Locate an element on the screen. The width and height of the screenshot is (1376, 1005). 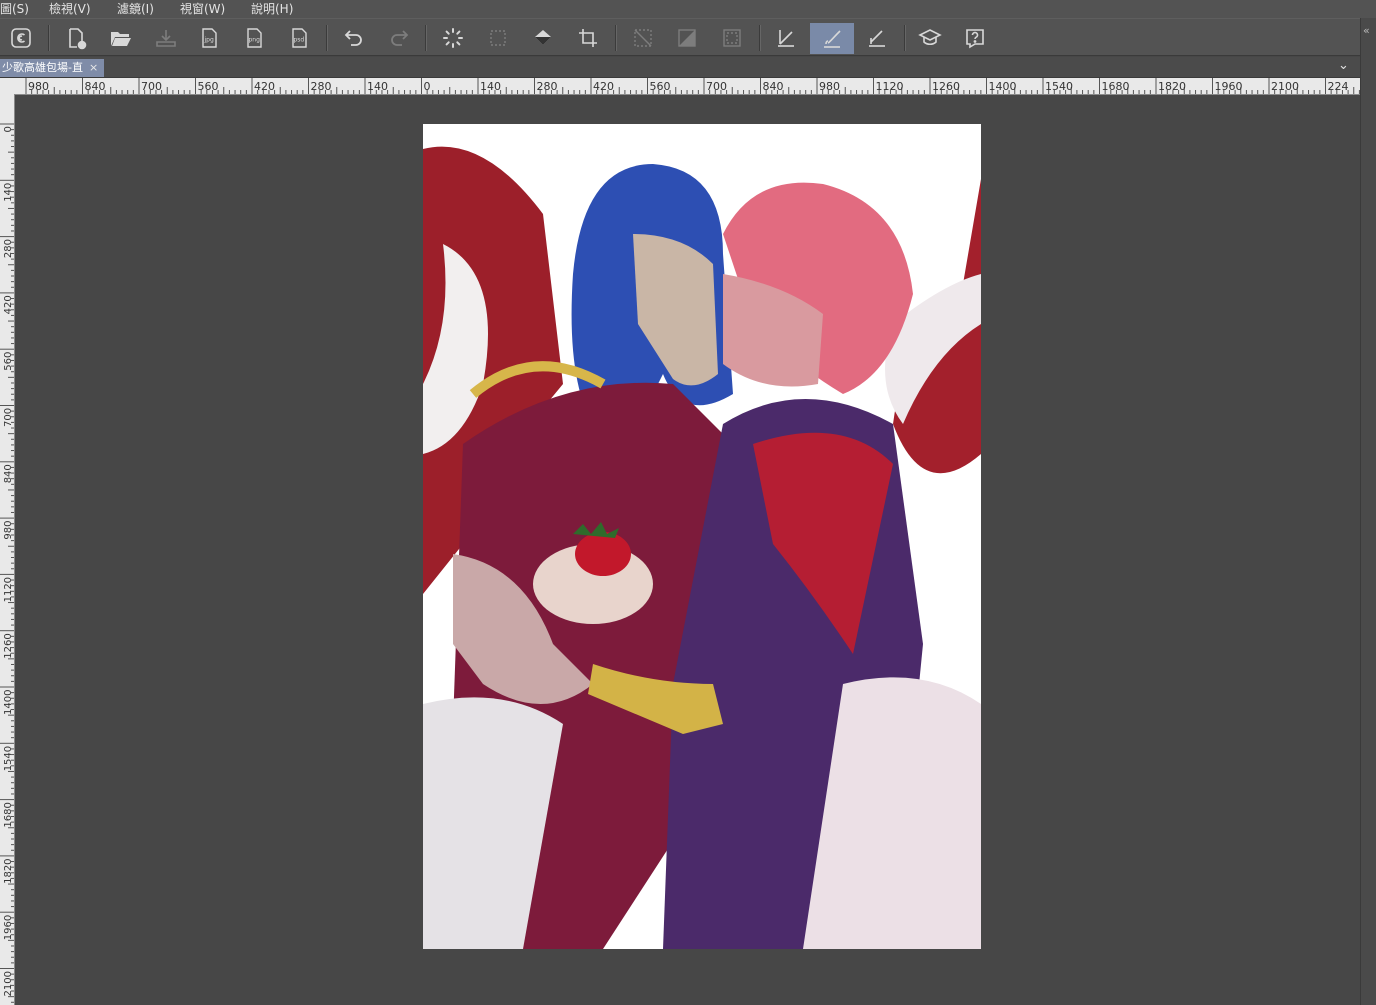
selection-border-button is located at coordinates (732, 38).